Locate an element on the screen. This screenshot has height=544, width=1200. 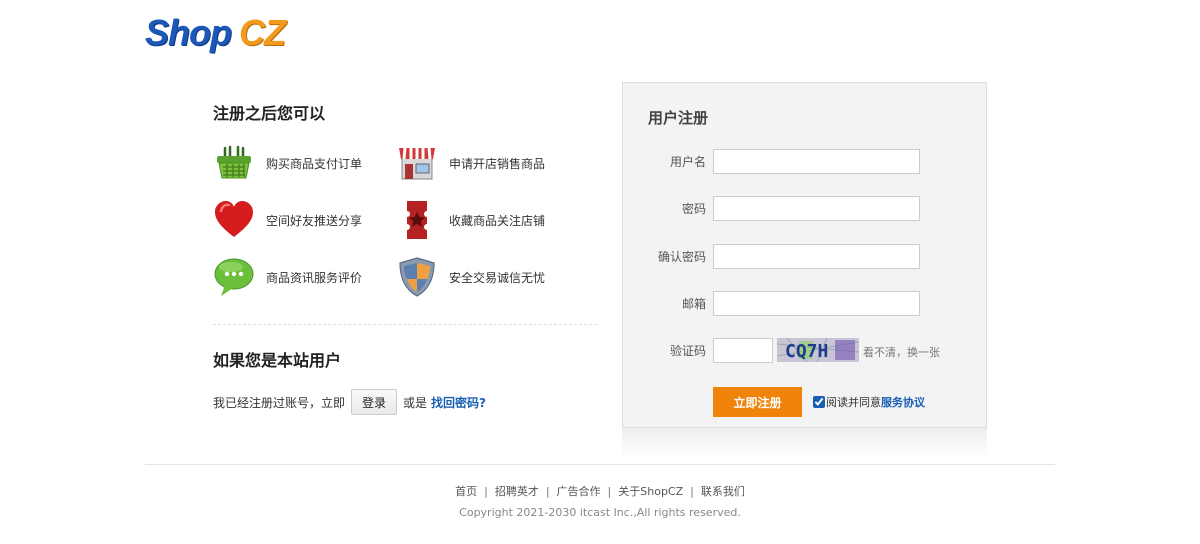
register-title: 用户注册 is located at coordinates (678, 118).